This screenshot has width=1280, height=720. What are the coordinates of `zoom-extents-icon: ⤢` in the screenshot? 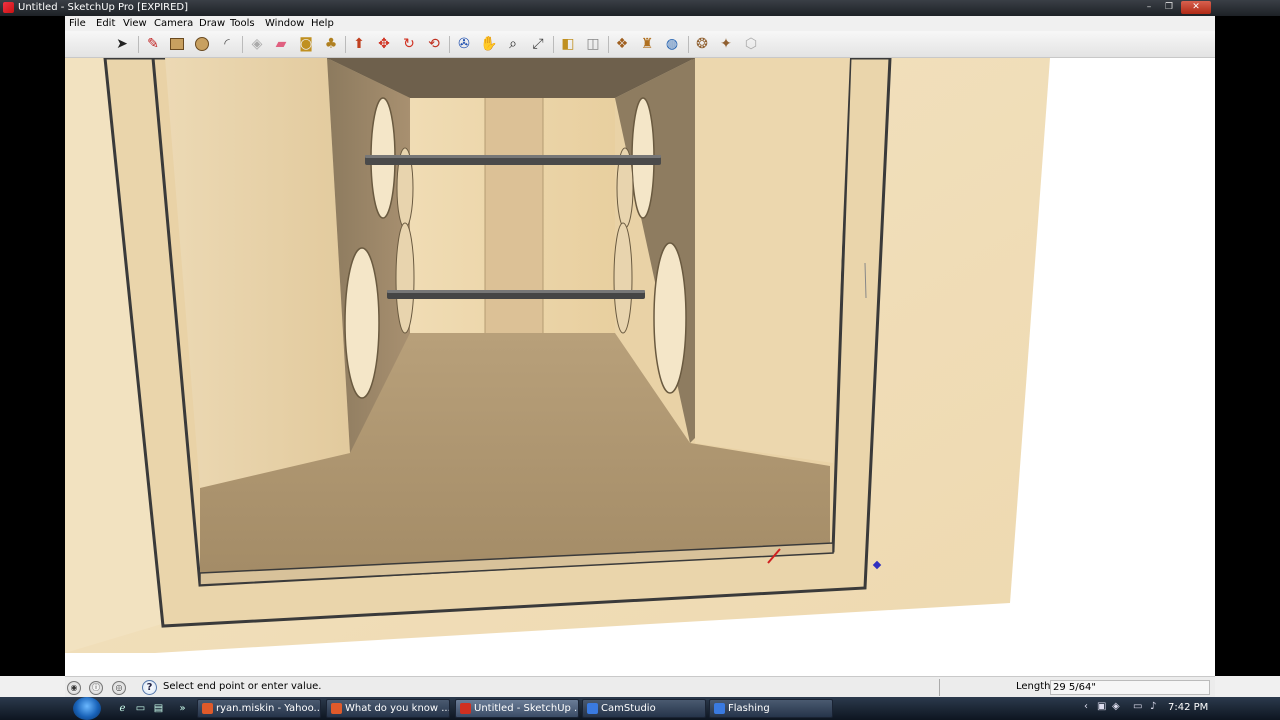 It's located at (538, 44).